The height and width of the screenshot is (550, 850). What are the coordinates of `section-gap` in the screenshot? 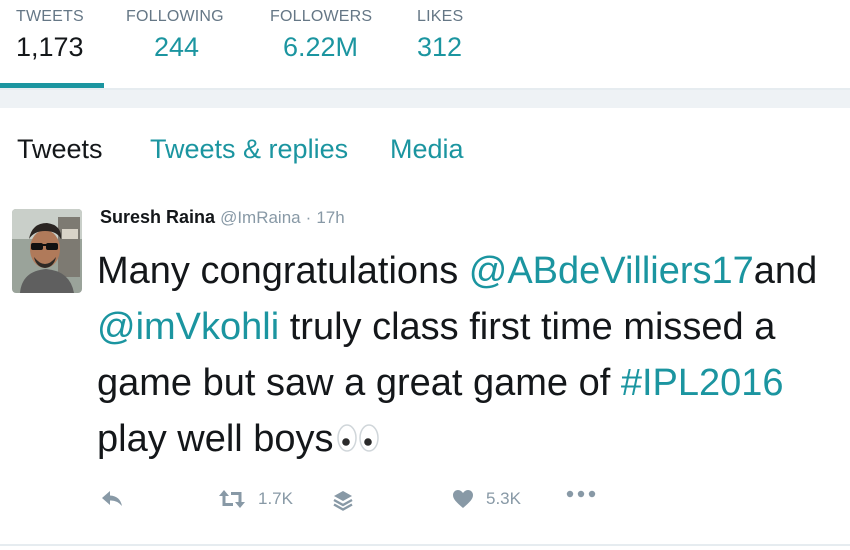 It's located at (425, 99).